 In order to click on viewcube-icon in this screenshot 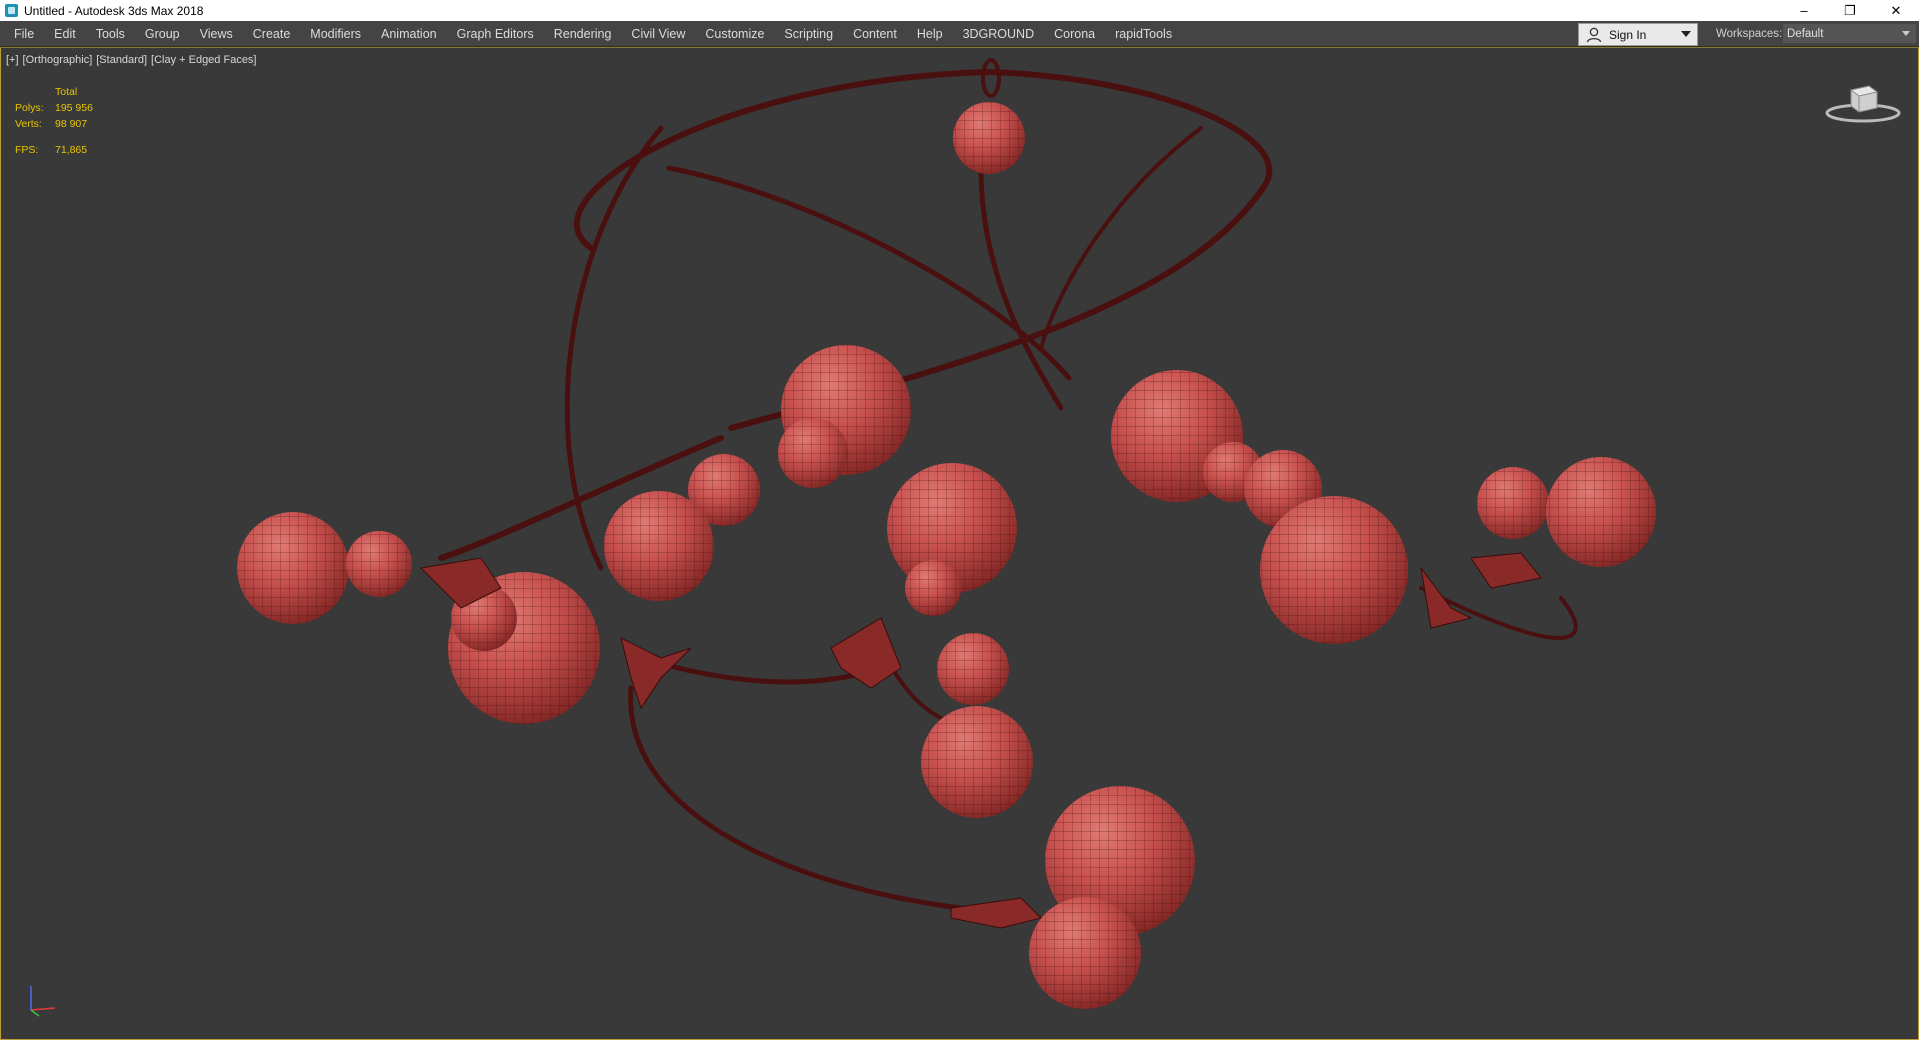, I will do `click(1863, 103)`.